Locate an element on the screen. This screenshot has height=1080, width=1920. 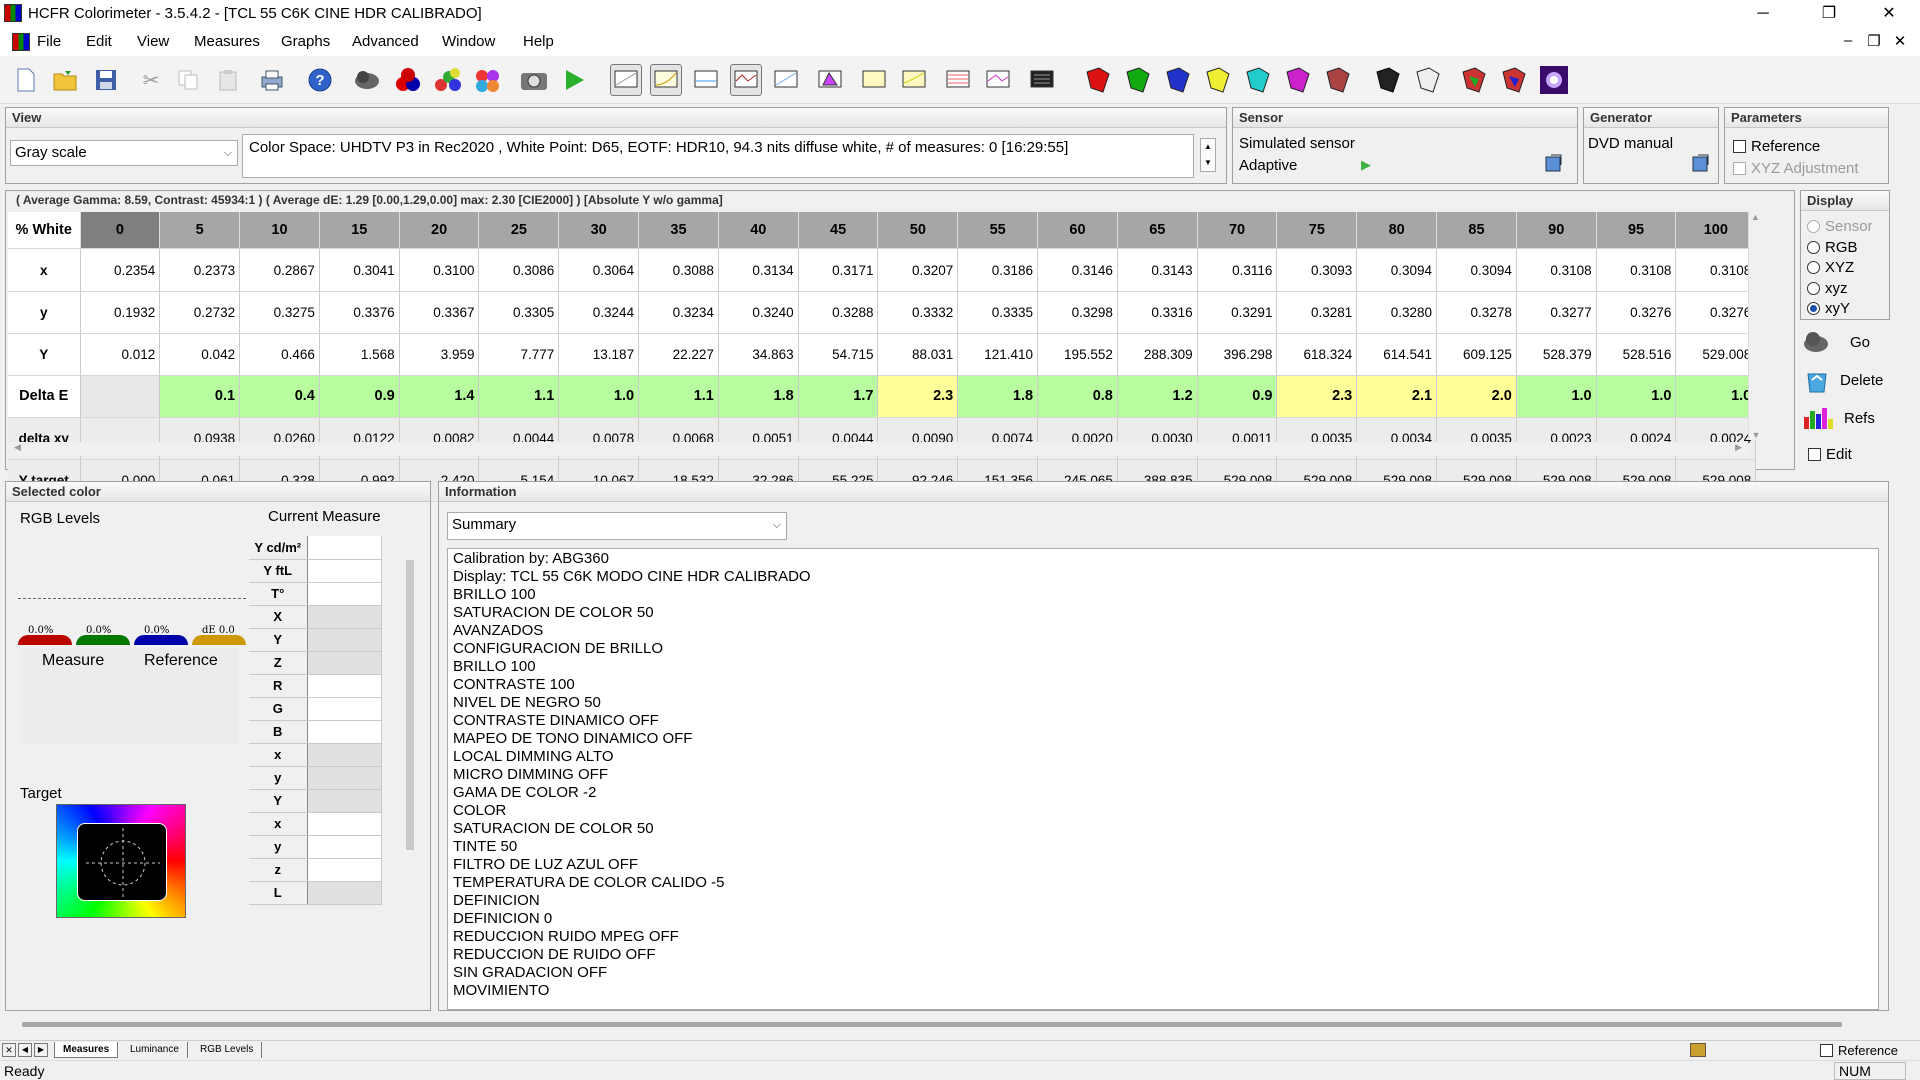
grid-cell: 0.3171 is located at coordinates (838, 270).